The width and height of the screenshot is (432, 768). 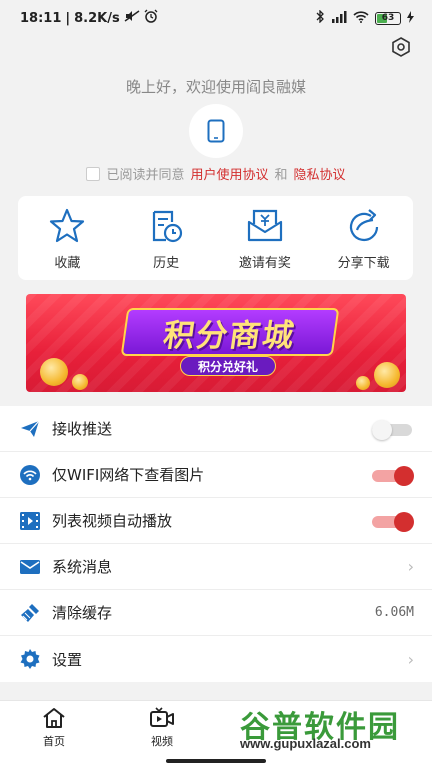 What do you see at coordinates (216, 567) in the screenshot?
I see `setting-messages: 系统消息 ›` at bounding box center [216, 567].